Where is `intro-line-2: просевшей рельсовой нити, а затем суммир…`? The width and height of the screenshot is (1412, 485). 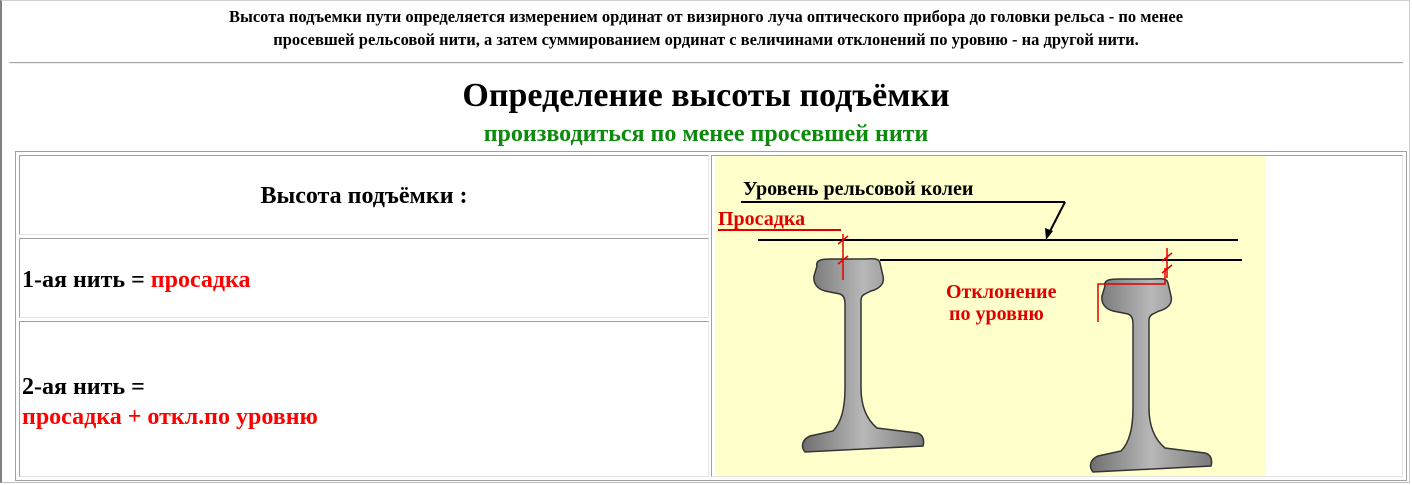 intro-line-2: просевшей рельсовой нити, а затем суммир… is located at coordinates (706, 39).